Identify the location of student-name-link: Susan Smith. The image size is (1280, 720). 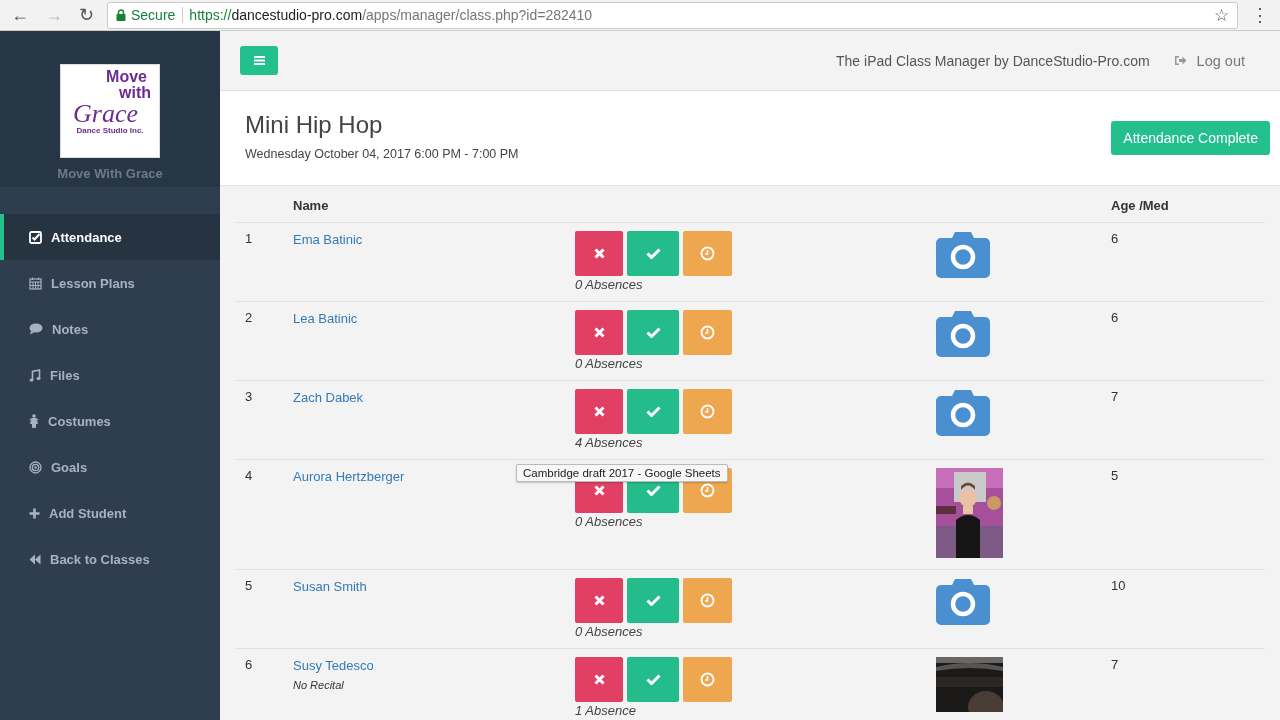
(330, 586).